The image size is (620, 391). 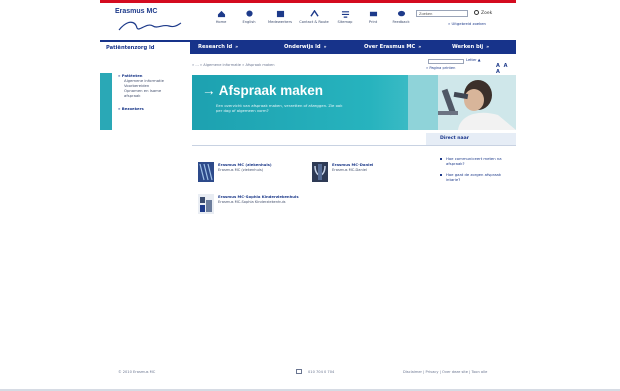 I want to click on search-input: Zoeken, so click(x=442, y=13).